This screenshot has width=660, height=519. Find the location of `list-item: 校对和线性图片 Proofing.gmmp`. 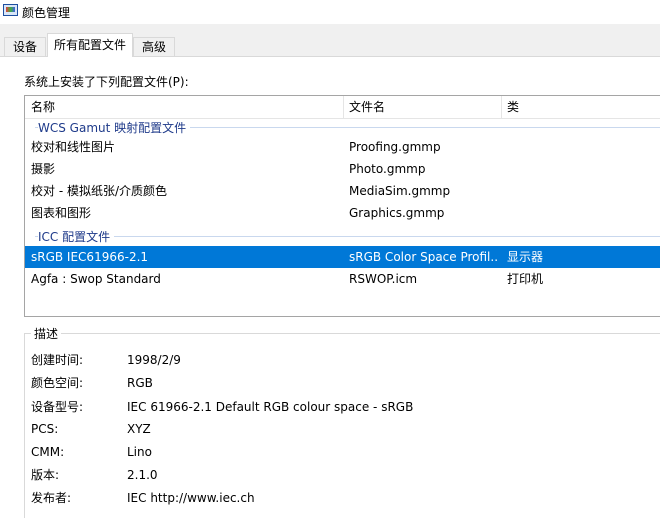

list-item: 校对和线性图片 Proofing.gmmp is located at coordinates (342, 147).